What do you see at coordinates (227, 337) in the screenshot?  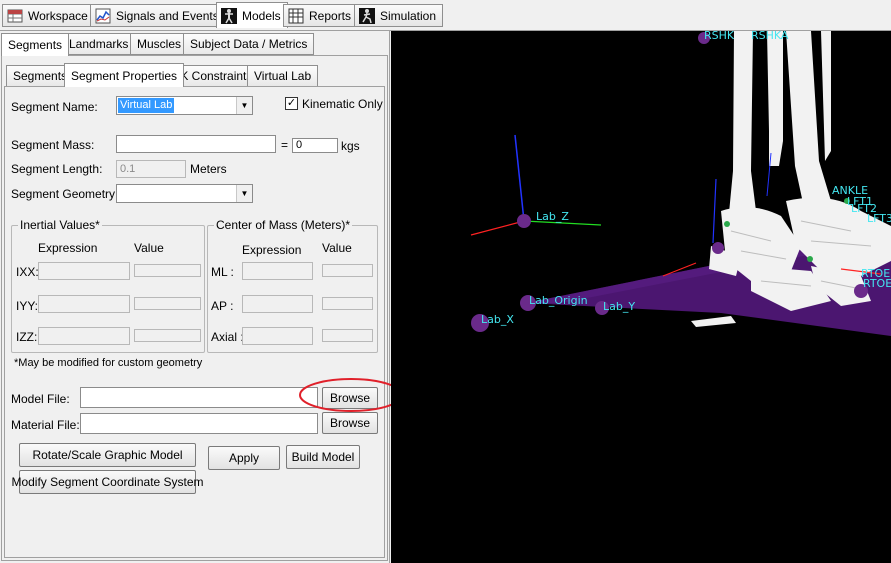 I see `axial-label: Axial :` at bounding box center [227, 337].